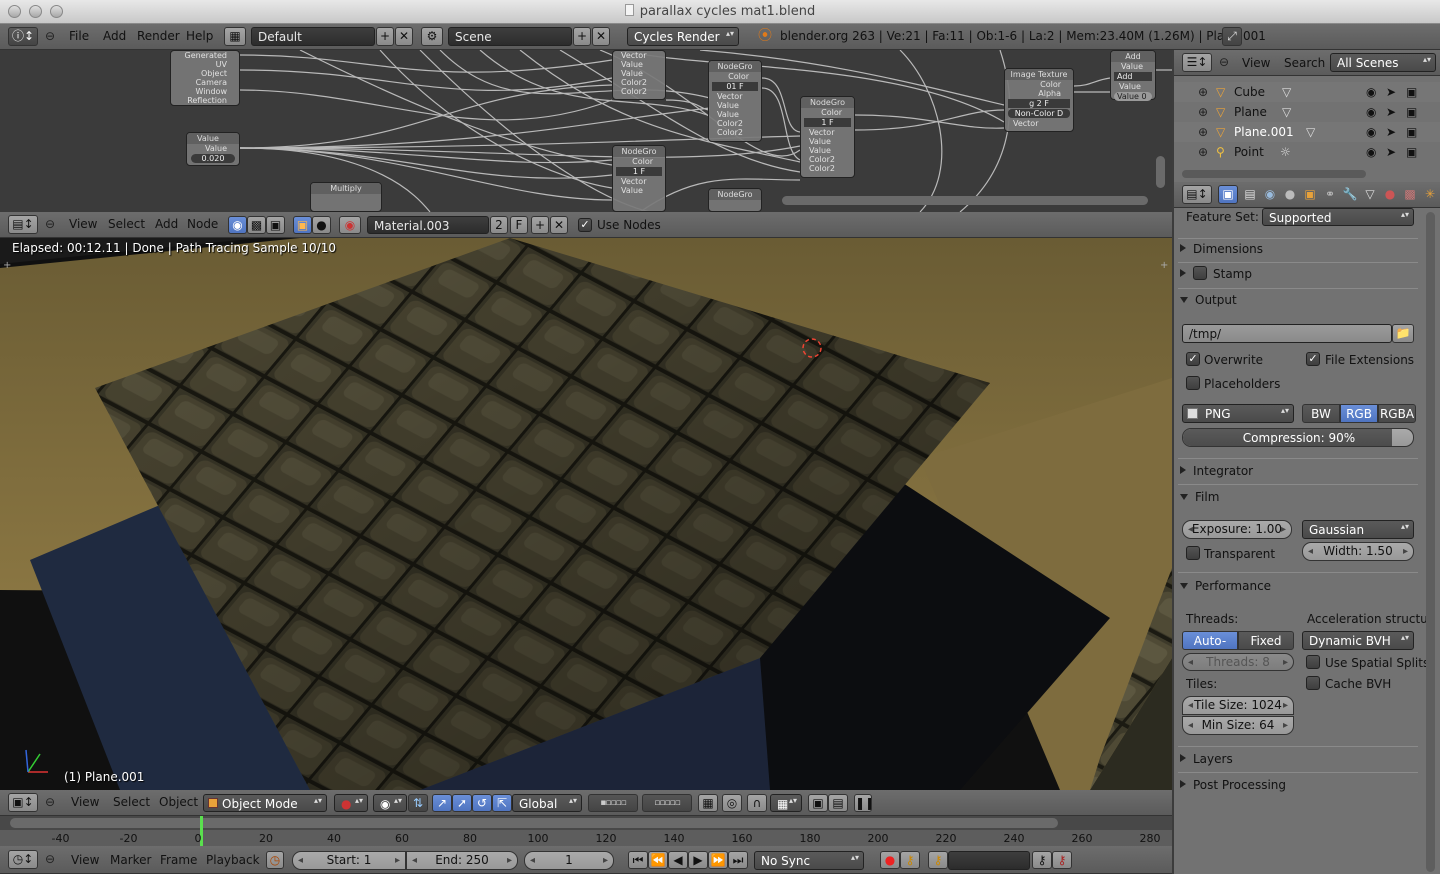  Describe the element at coordinates (1270, 194) in the screenshot. I see `scene-context-icon: ◉` at that location.